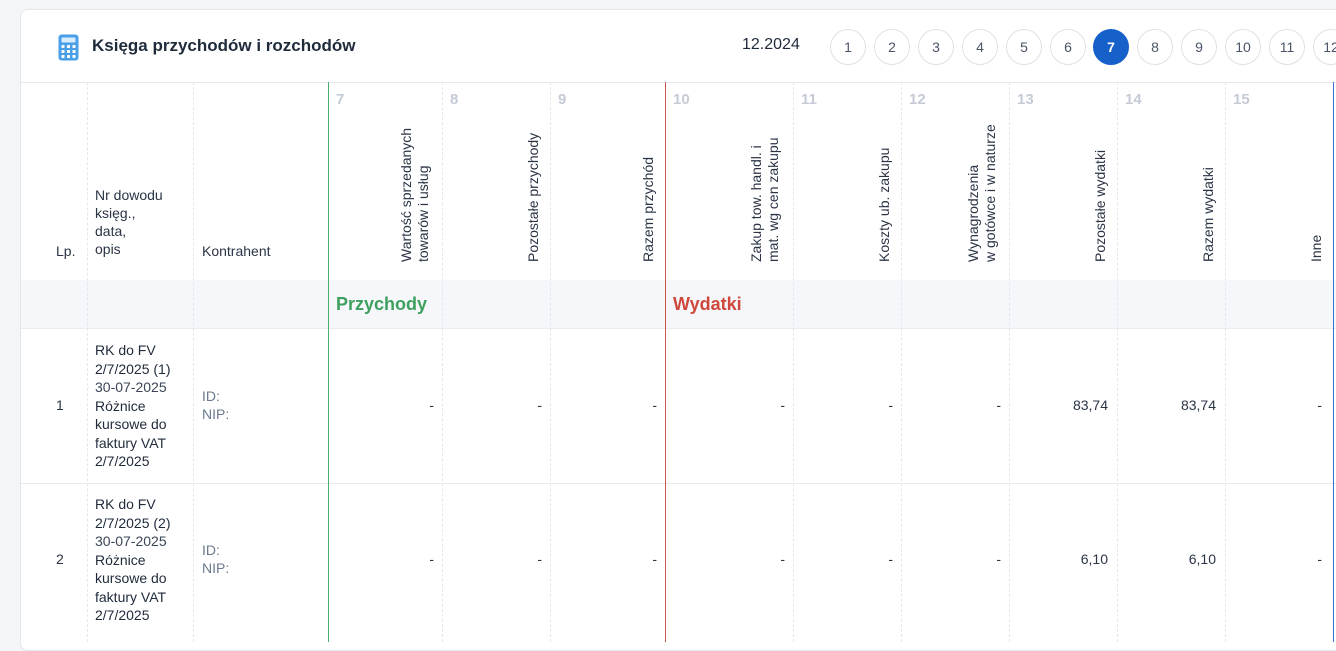  What do you see at coordinates (771, 44) in the screenshot?
I see `period-label: 12.2024` at bounding box center [771, 44].